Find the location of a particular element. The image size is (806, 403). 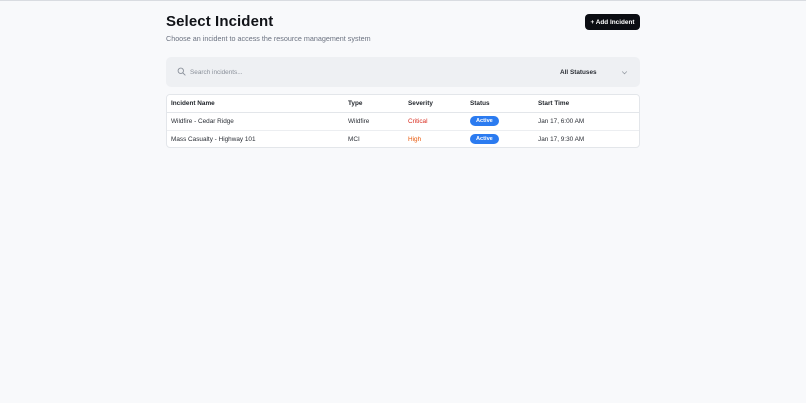

filter-bar: All Statuses is located at coordinates (403, 72).